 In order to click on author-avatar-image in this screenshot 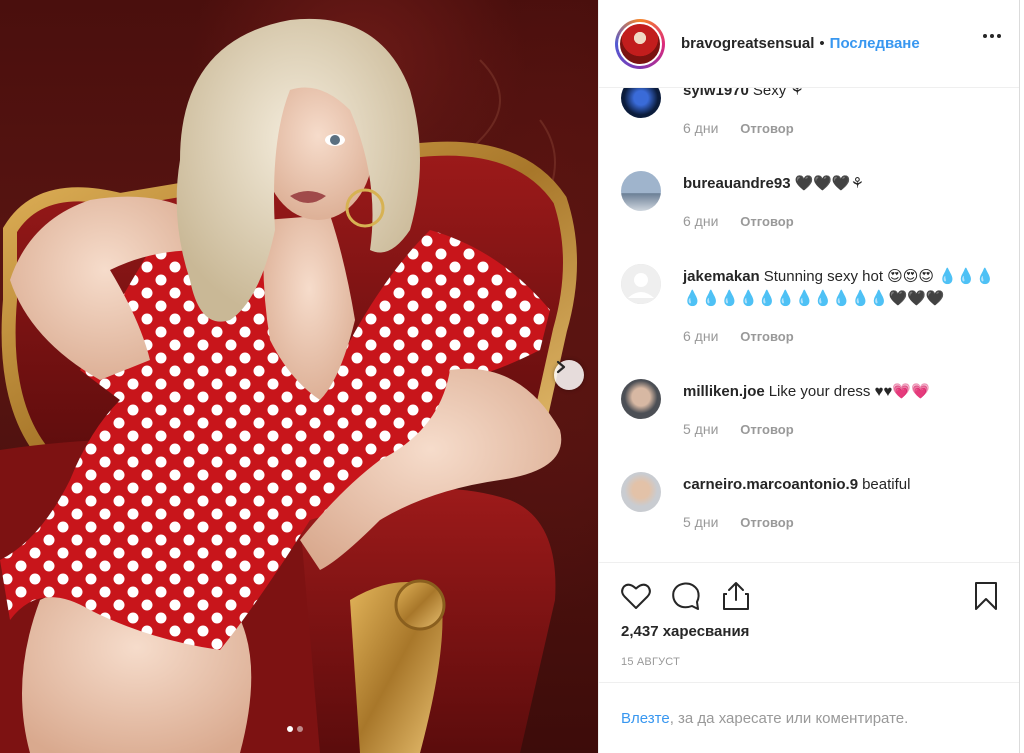, I will do `click(640, 43)`.